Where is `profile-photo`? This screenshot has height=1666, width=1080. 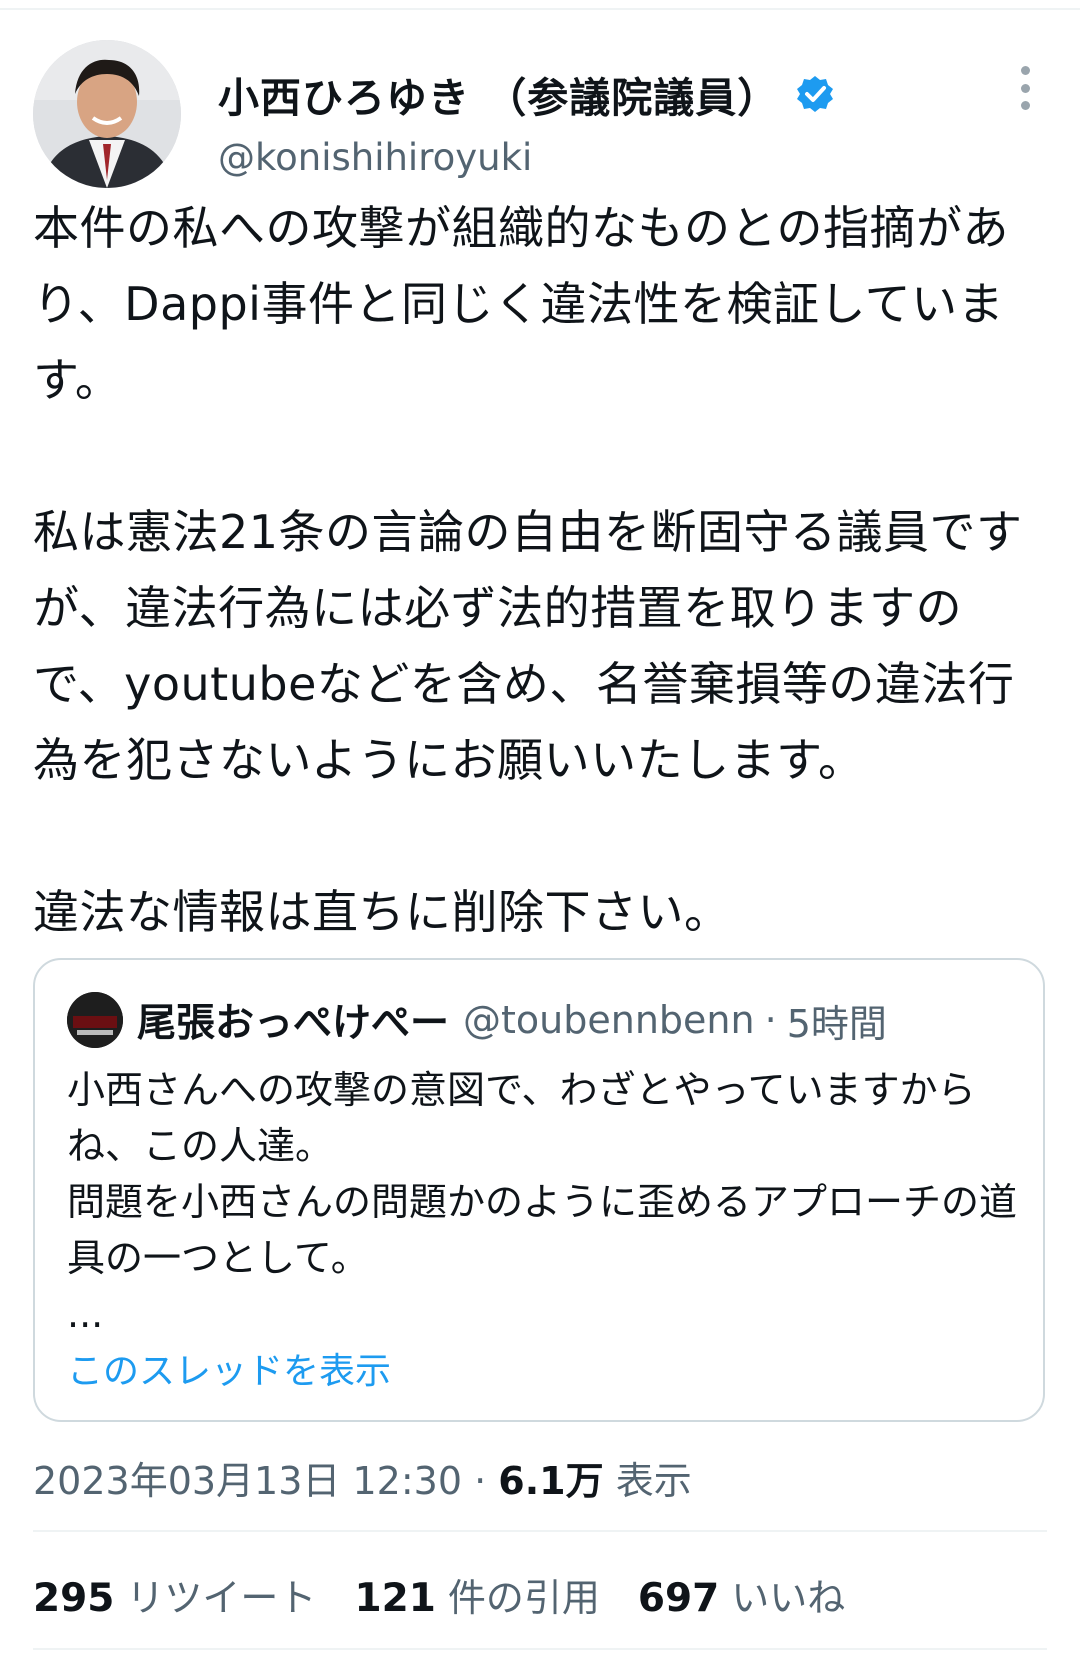
profile-photo is located at coordinates (107, 114).